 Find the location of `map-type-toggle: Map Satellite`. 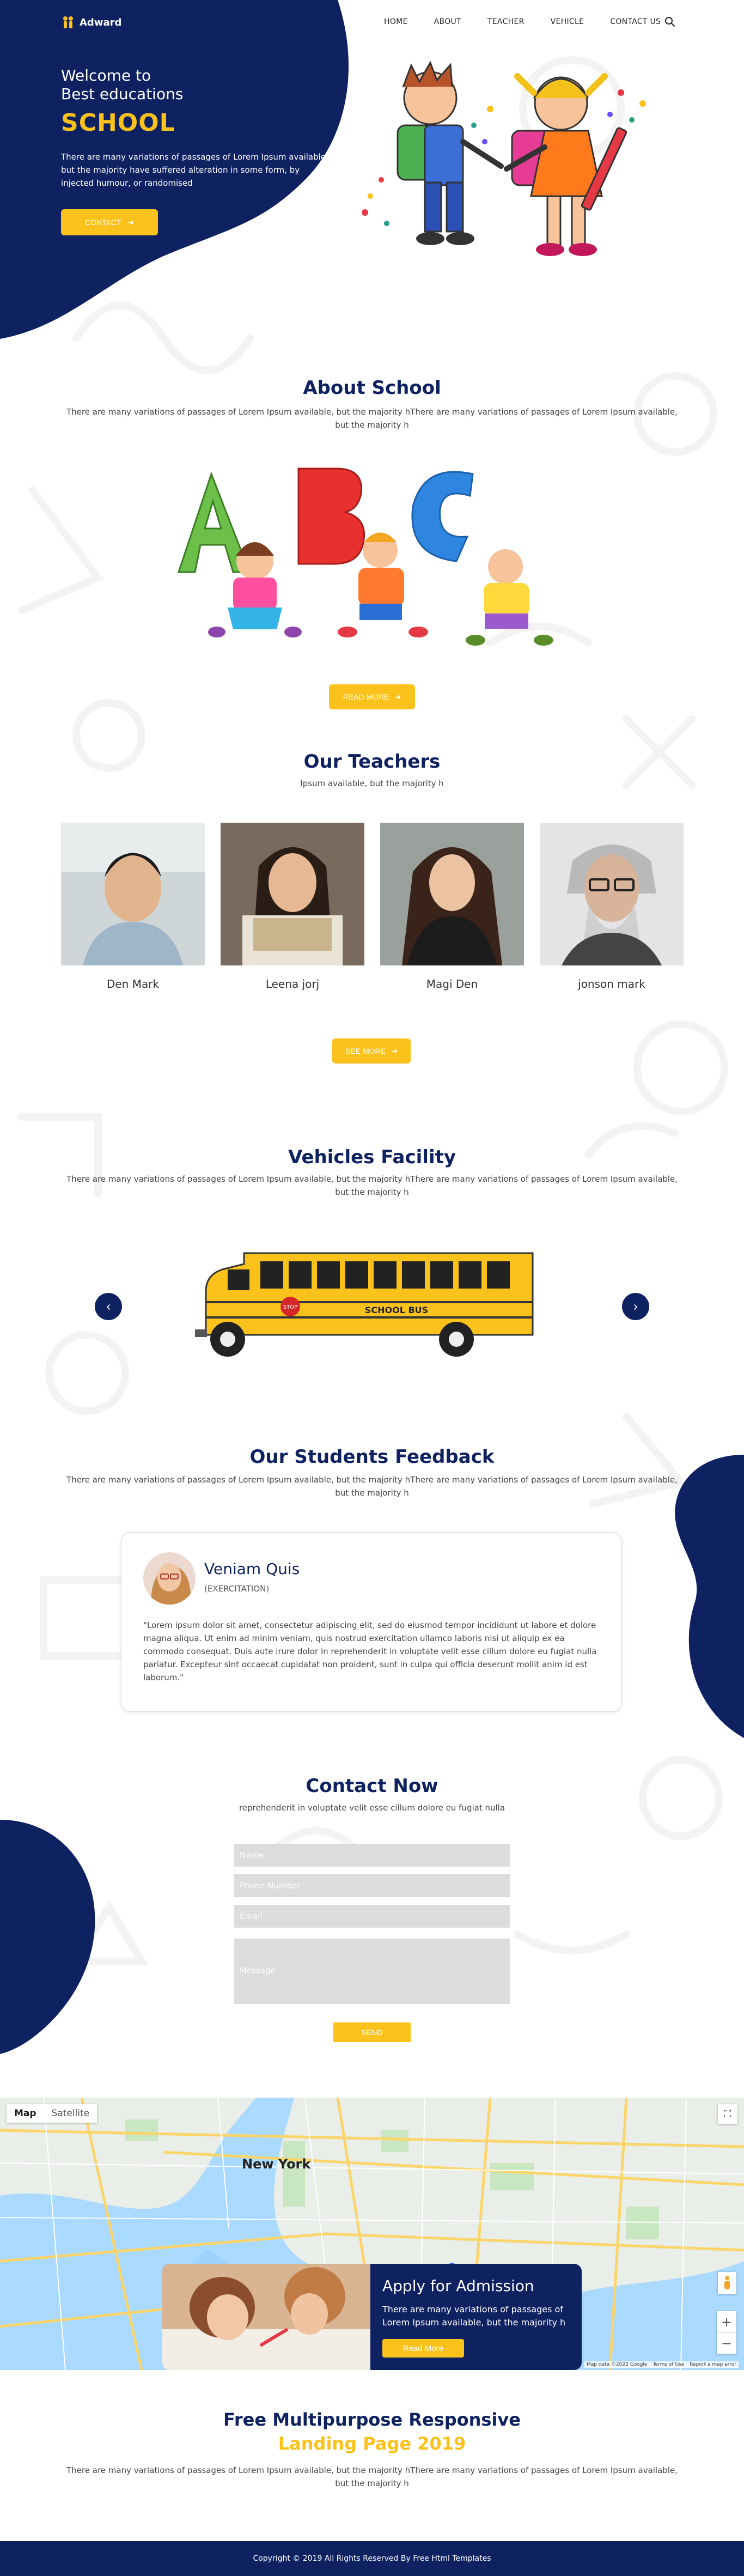

map-type-toggle: Map Satellite is located at coordinates (52, 2113).